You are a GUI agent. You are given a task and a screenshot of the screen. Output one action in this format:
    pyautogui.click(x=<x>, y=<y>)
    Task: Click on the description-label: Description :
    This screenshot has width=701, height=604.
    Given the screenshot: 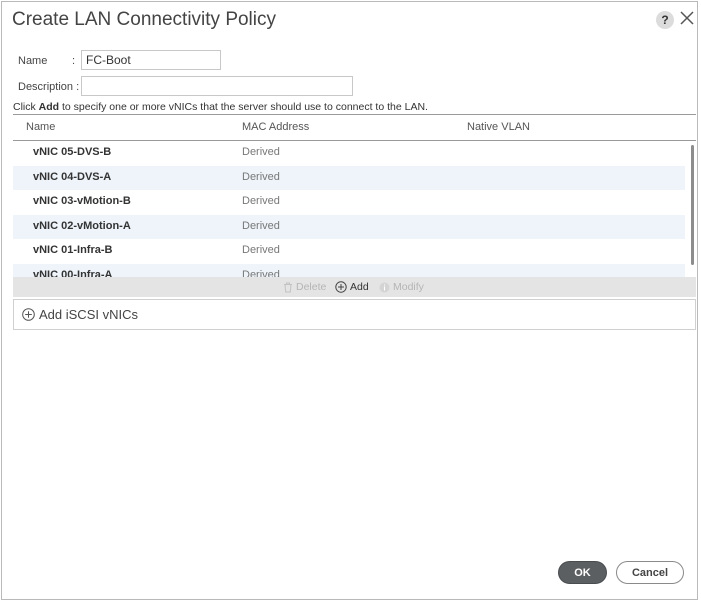 What is the action you would take?
    pyautogui.click(x=49, y=87)
    